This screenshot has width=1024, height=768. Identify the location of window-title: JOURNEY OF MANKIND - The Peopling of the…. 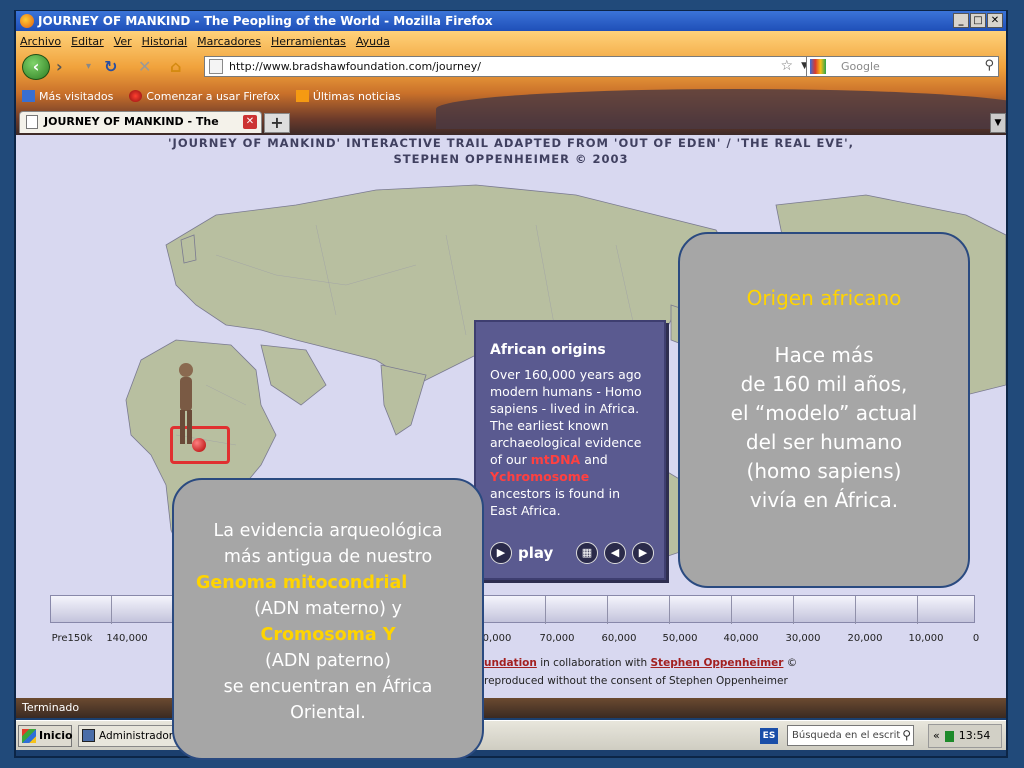
(265, 21).